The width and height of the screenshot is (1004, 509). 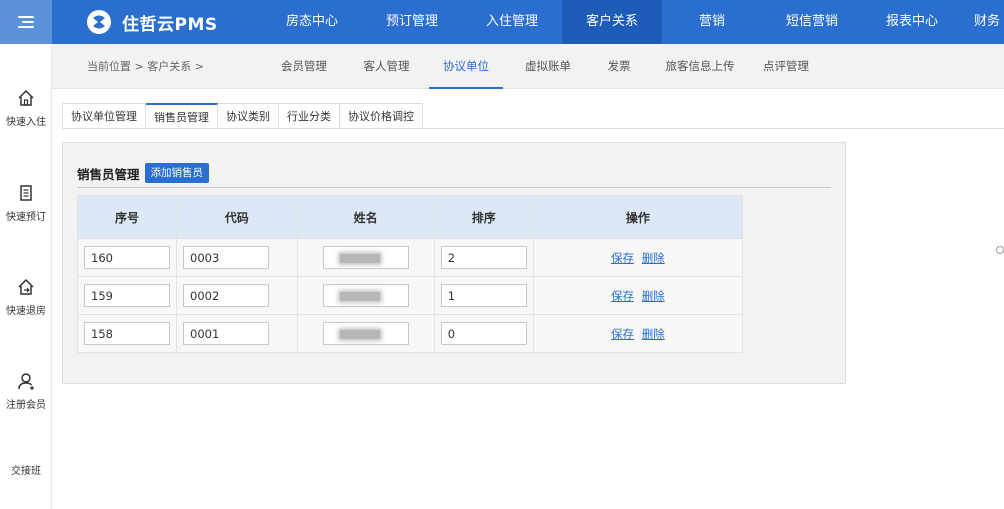 What do you see at coordinates (26, 97) in the screenshot?
I see `home-icon` at bounding box center [26, 97].